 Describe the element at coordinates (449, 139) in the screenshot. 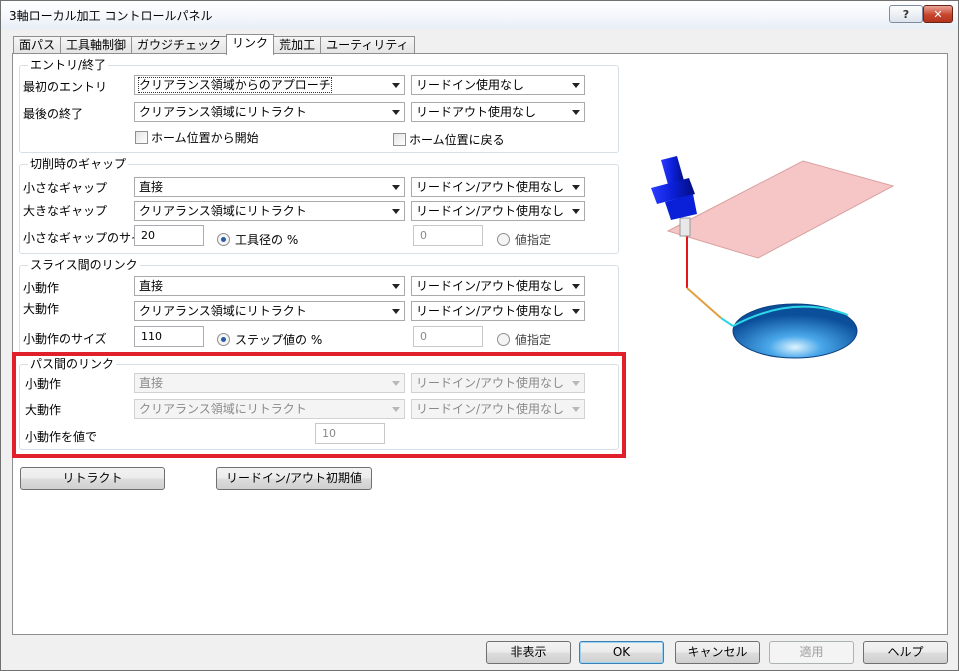

I see `return-home-checkbox: ホーム位置に戻る` at that location.